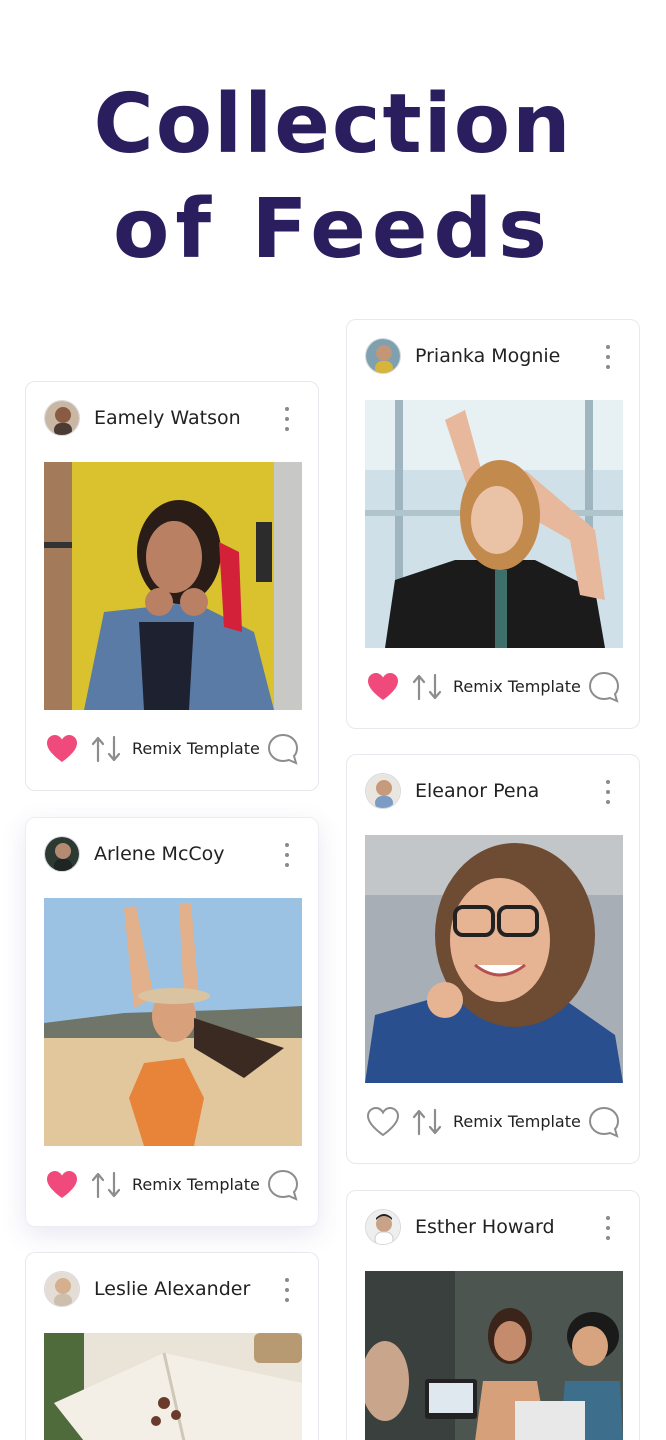 The width and height of the screenshot is (666, 1440). I want to click on card-header: Arlene McCoy, so click(172, 855).